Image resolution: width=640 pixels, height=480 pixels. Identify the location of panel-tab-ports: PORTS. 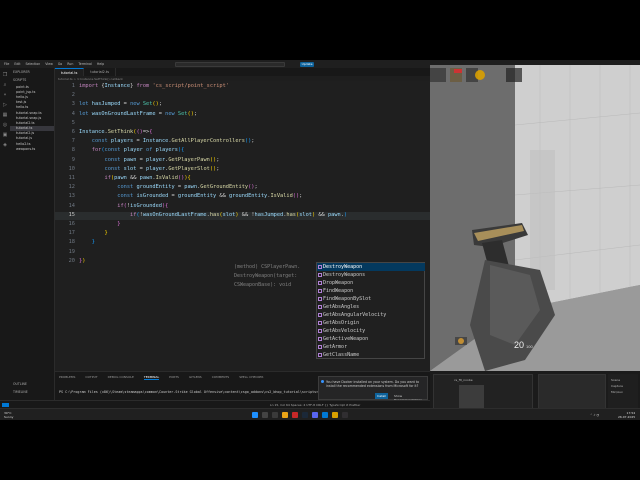
(174, 377).